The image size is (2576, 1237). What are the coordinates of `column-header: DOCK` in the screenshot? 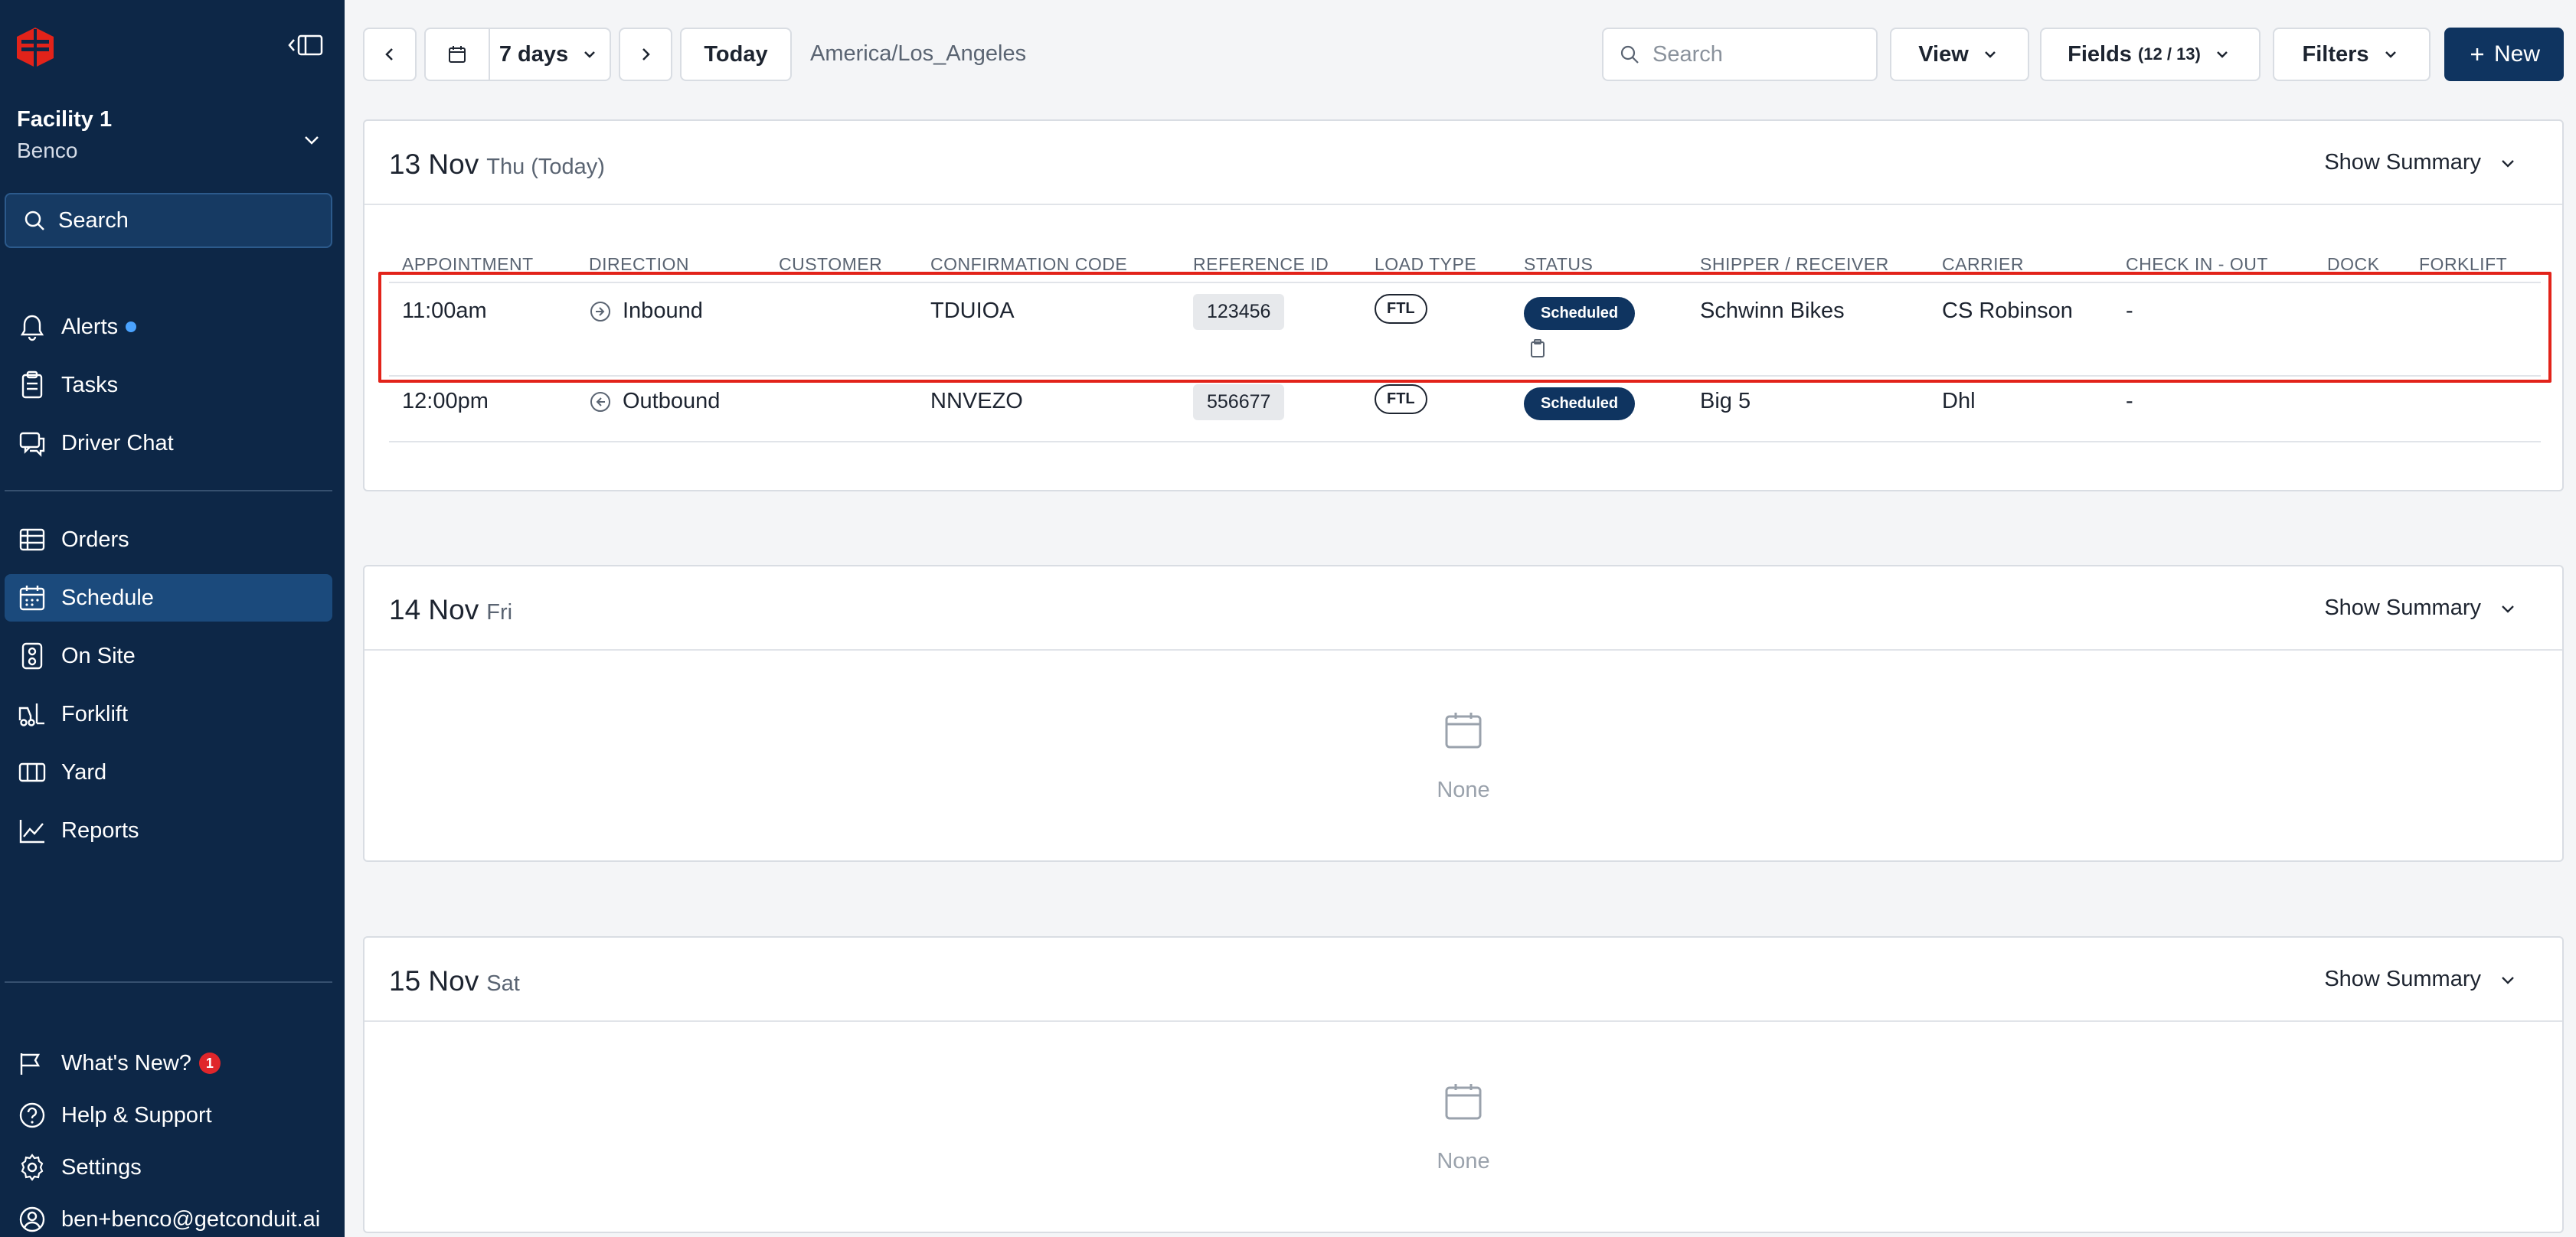 It's located at (2353, 264).